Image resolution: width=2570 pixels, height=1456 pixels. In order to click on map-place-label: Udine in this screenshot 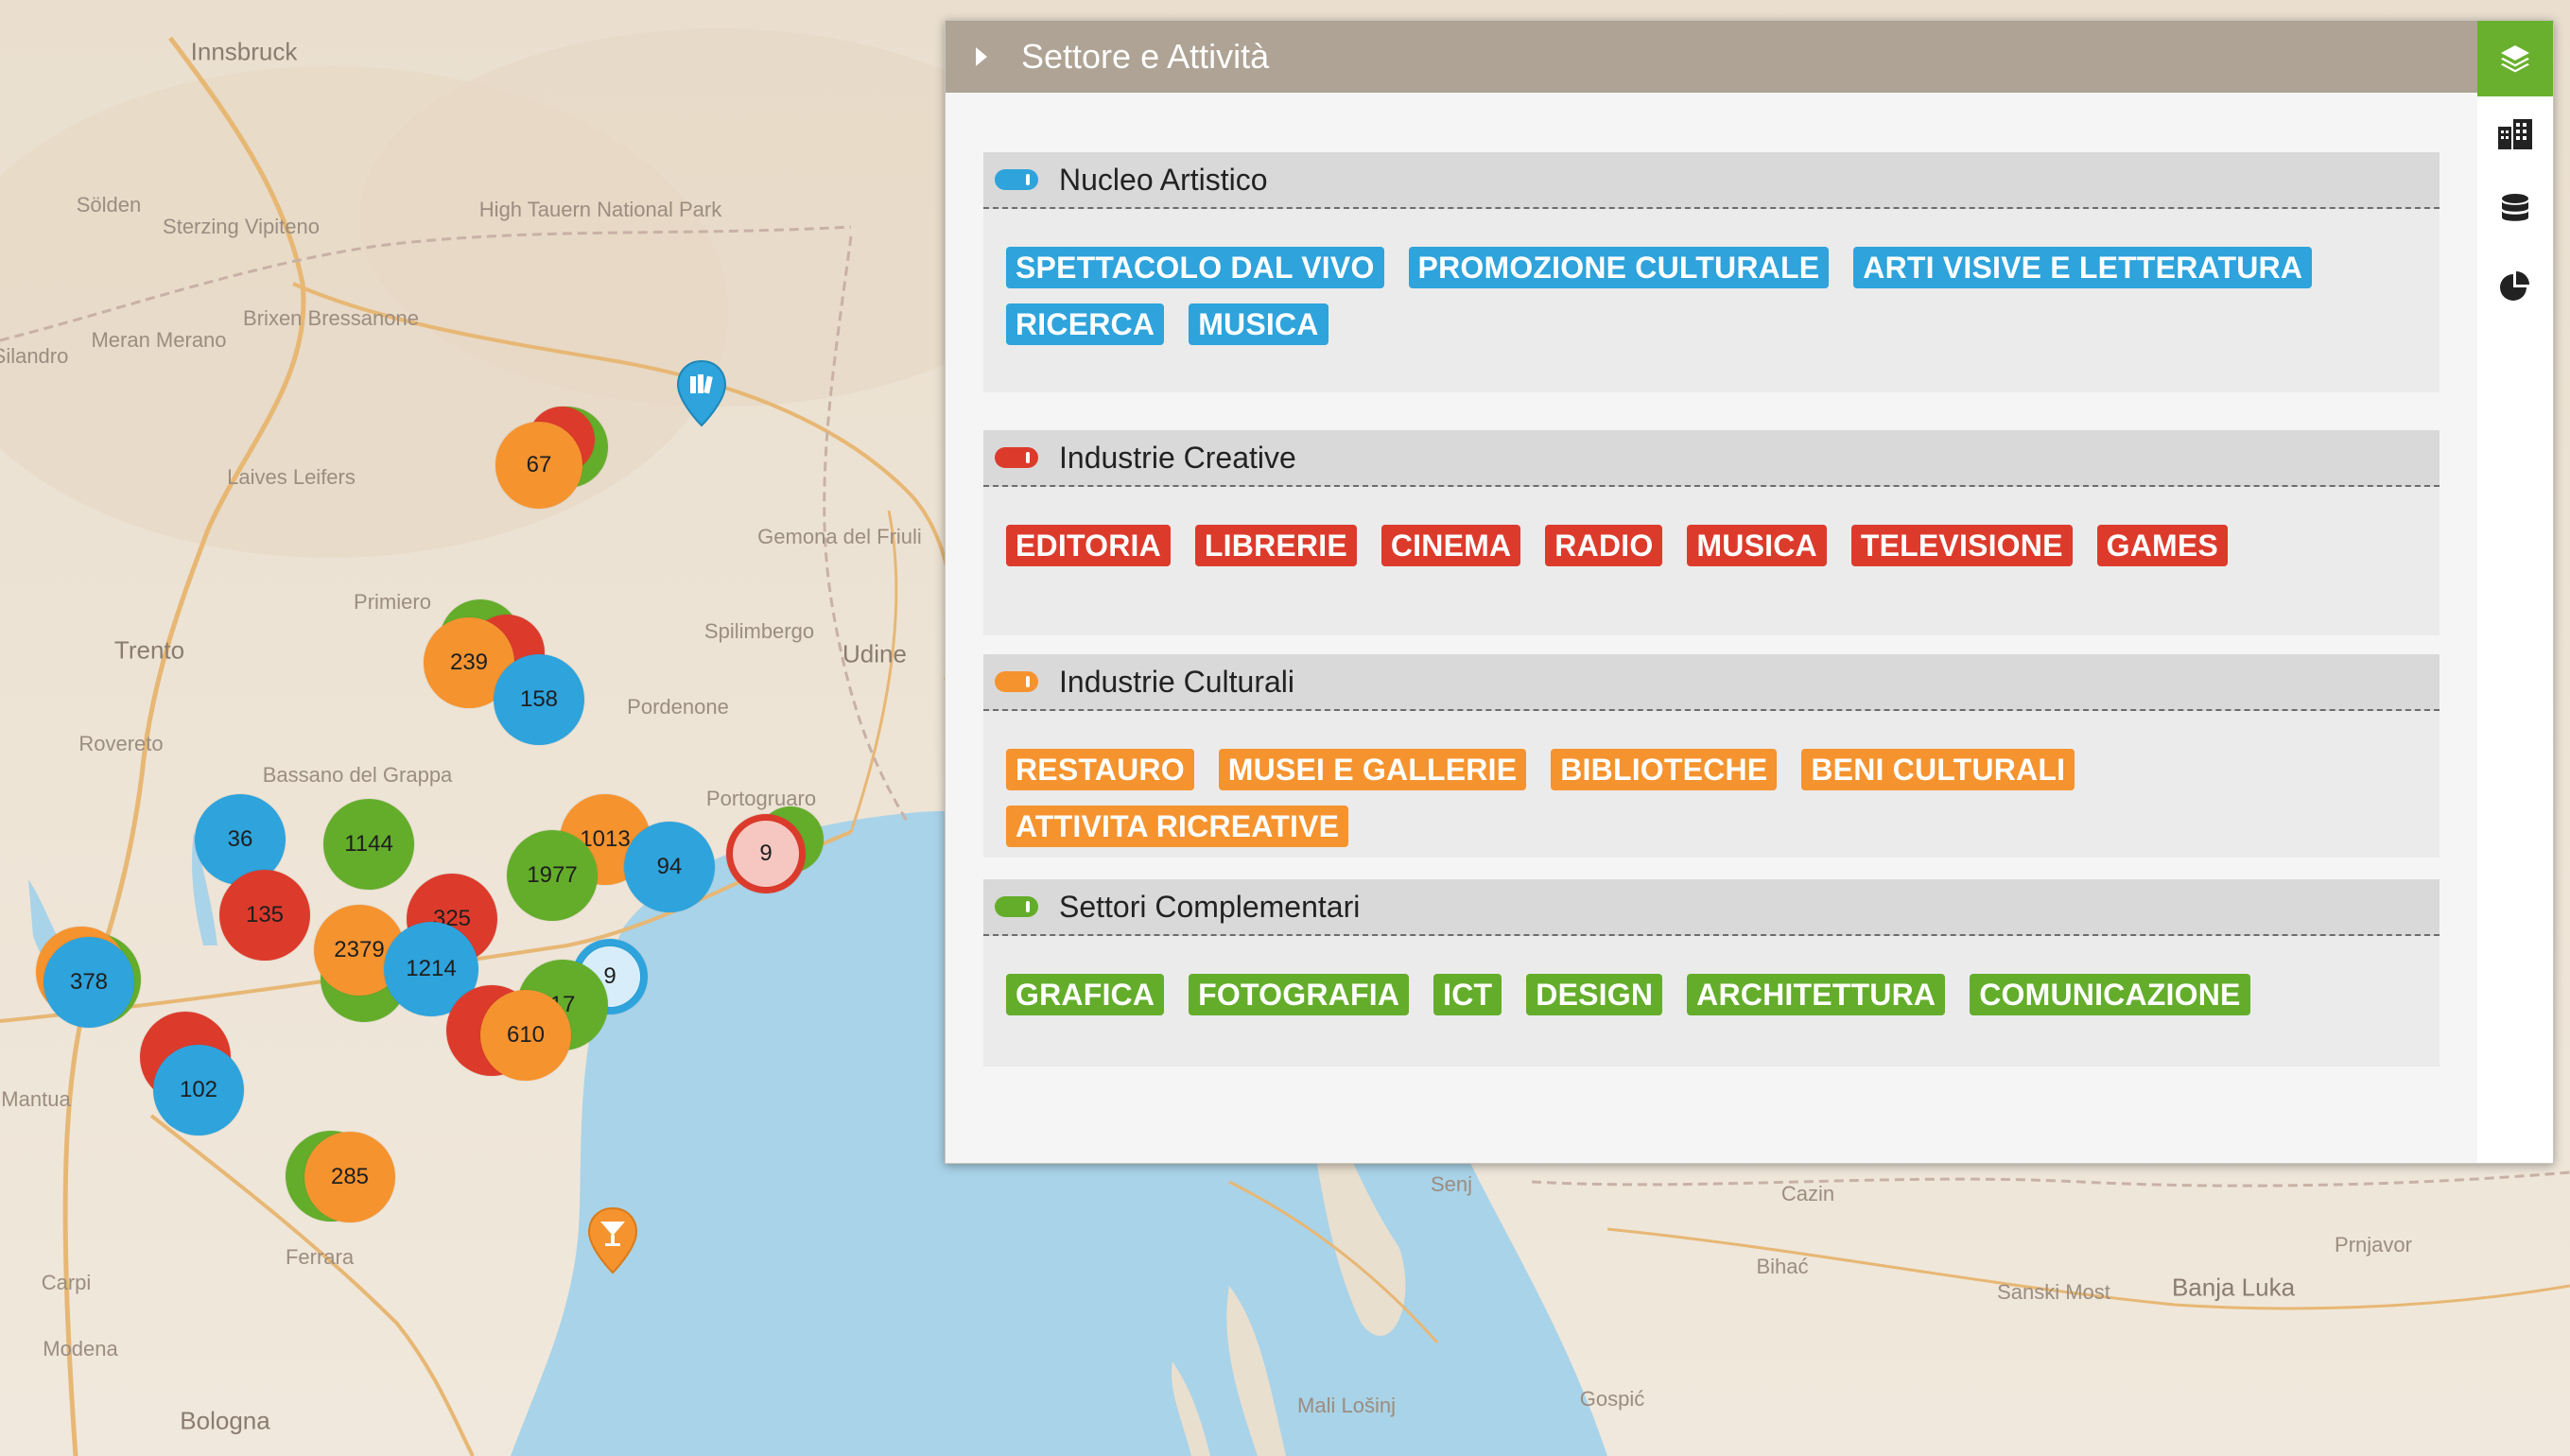, I will do `click(874, 653)`.